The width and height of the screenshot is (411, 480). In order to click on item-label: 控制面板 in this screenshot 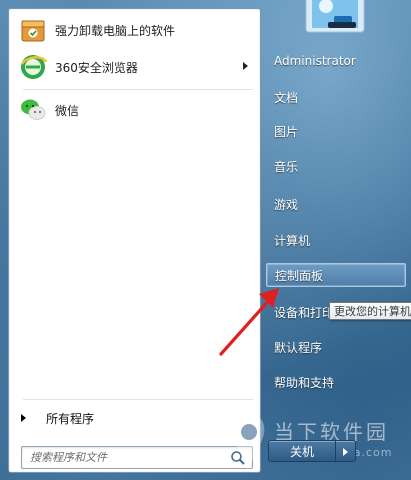, I will do `click(299, 275)`.